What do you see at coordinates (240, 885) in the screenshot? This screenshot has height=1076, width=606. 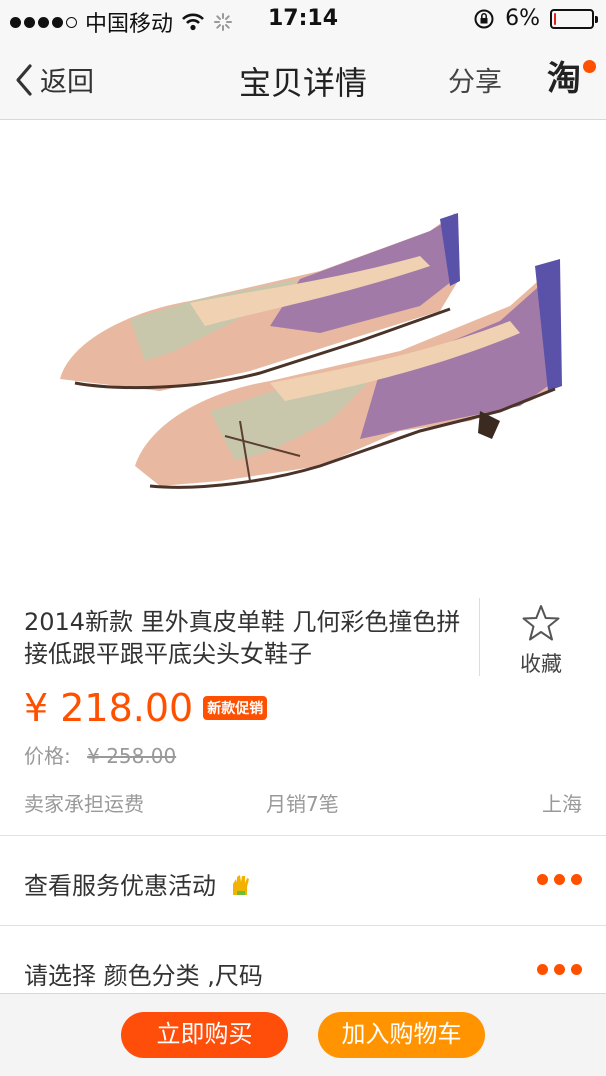 I see `hand-icon` at bounding box center [240, 885].